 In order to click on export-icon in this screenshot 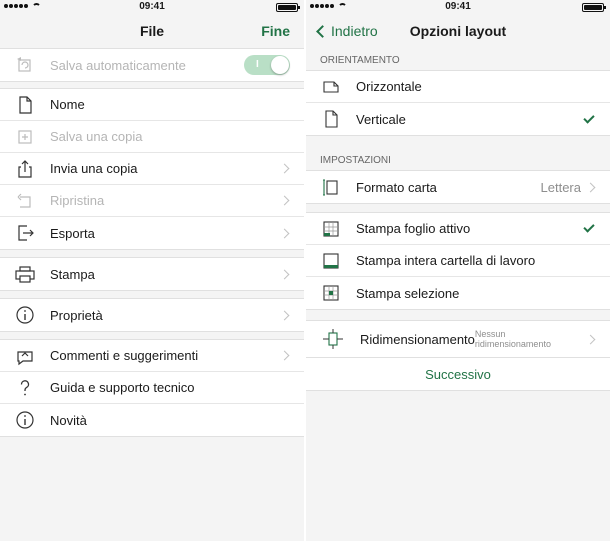, I will do `click(25, 233)`.